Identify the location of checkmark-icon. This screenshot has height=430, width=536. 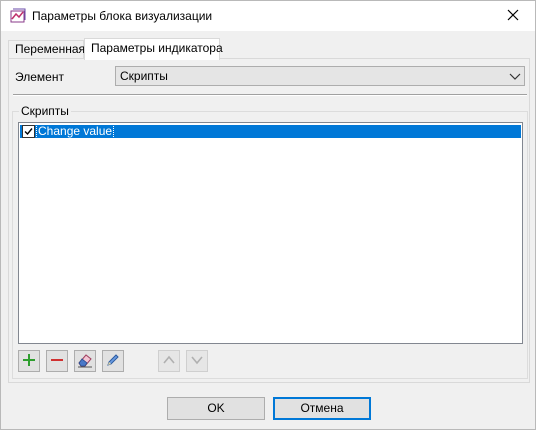
(28, 132).